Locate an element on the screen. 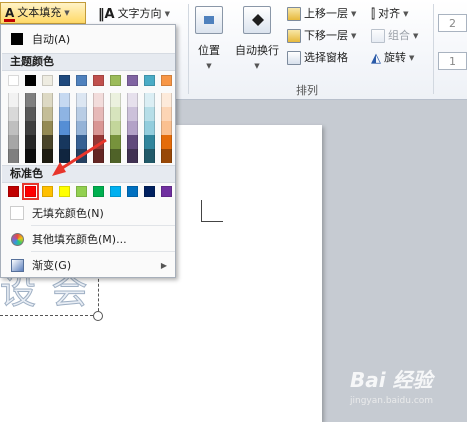 The image size is (467, 422). position-button: 位置 ▼ is located at coordinates (209, 38).